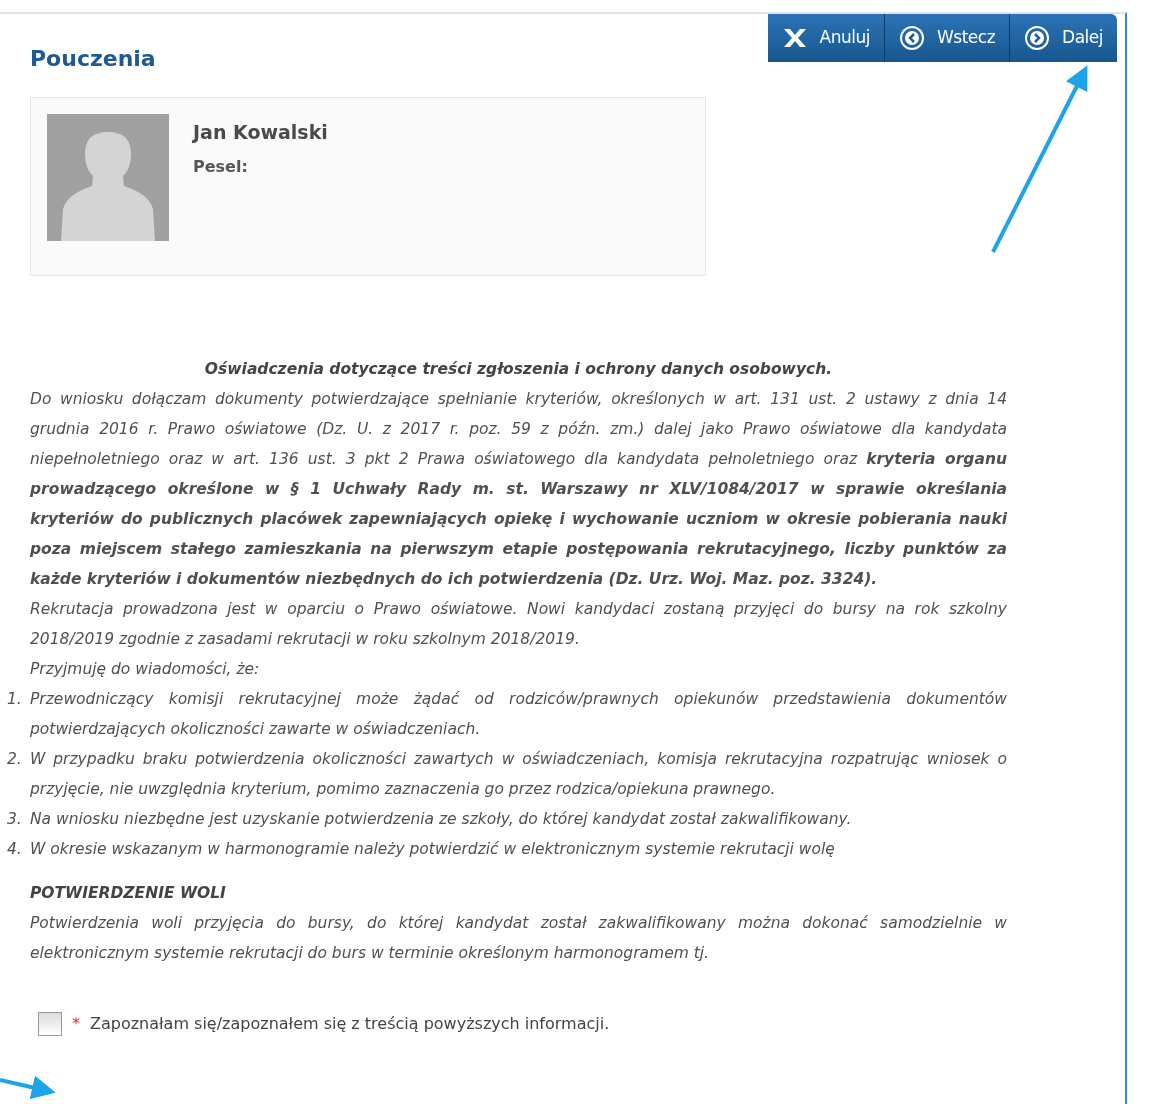 The height and width of the screenshot is (1104, 1163). I want to click on next-button: Dalej, so click(1063, 38).